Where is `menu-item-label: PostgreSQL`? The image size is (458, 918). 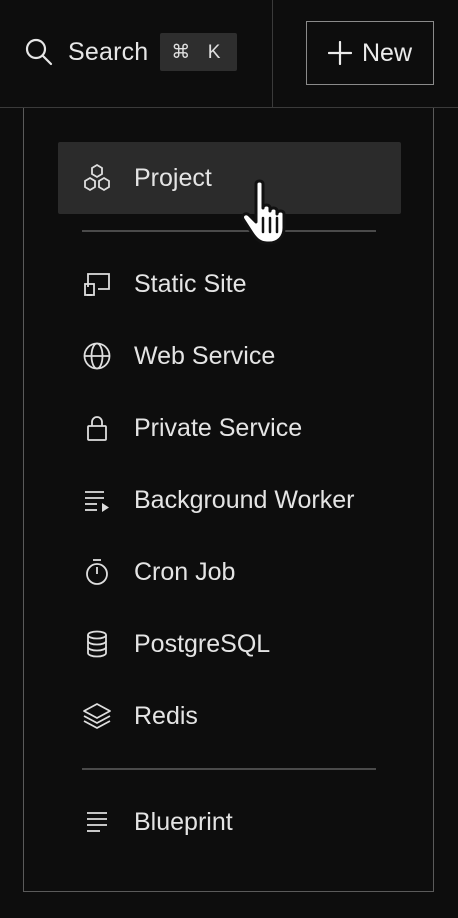
menu-item-label: PostgreSQL is located at coordinates (202, 643).